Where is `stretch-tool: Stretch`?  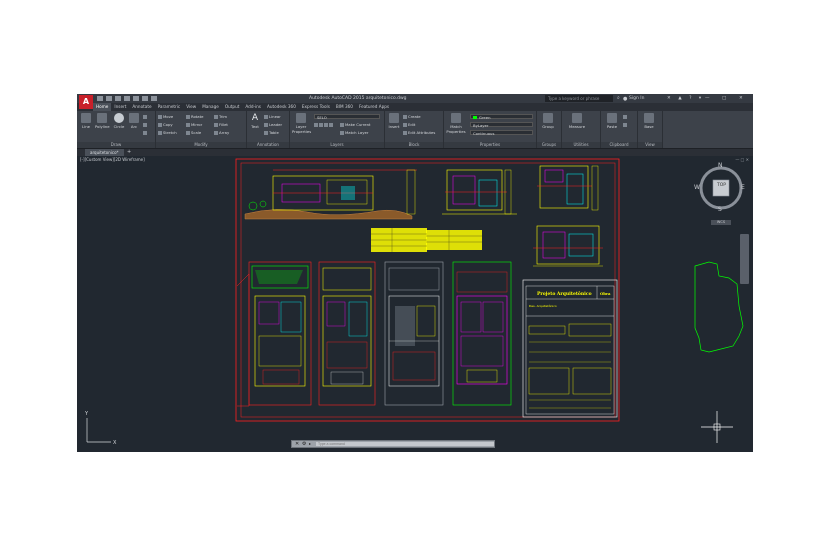 stretch-tool: Stretch is located at coordinates (167, 132).